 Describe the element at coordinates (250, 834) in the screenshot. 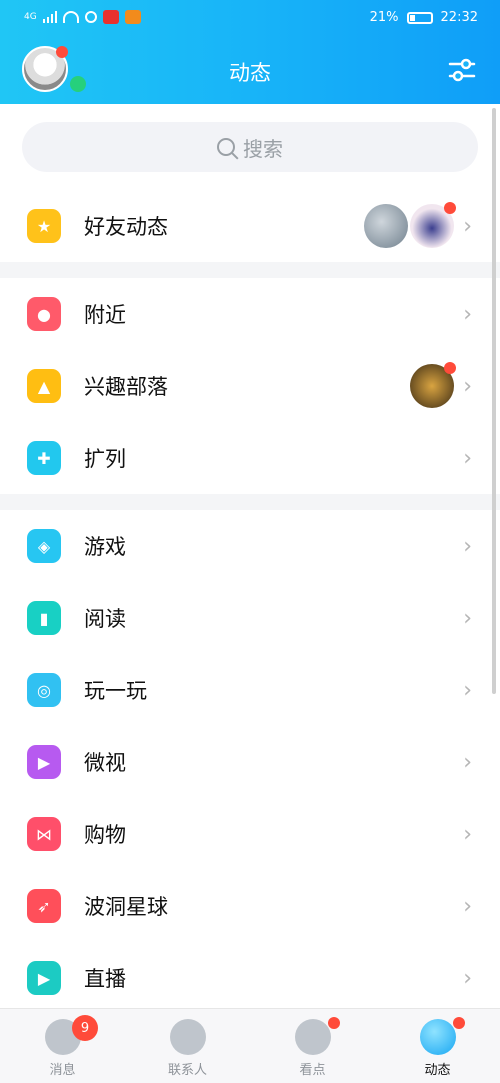

I see `menu-item-shopping: ⋈ 购物 ›` at that location.